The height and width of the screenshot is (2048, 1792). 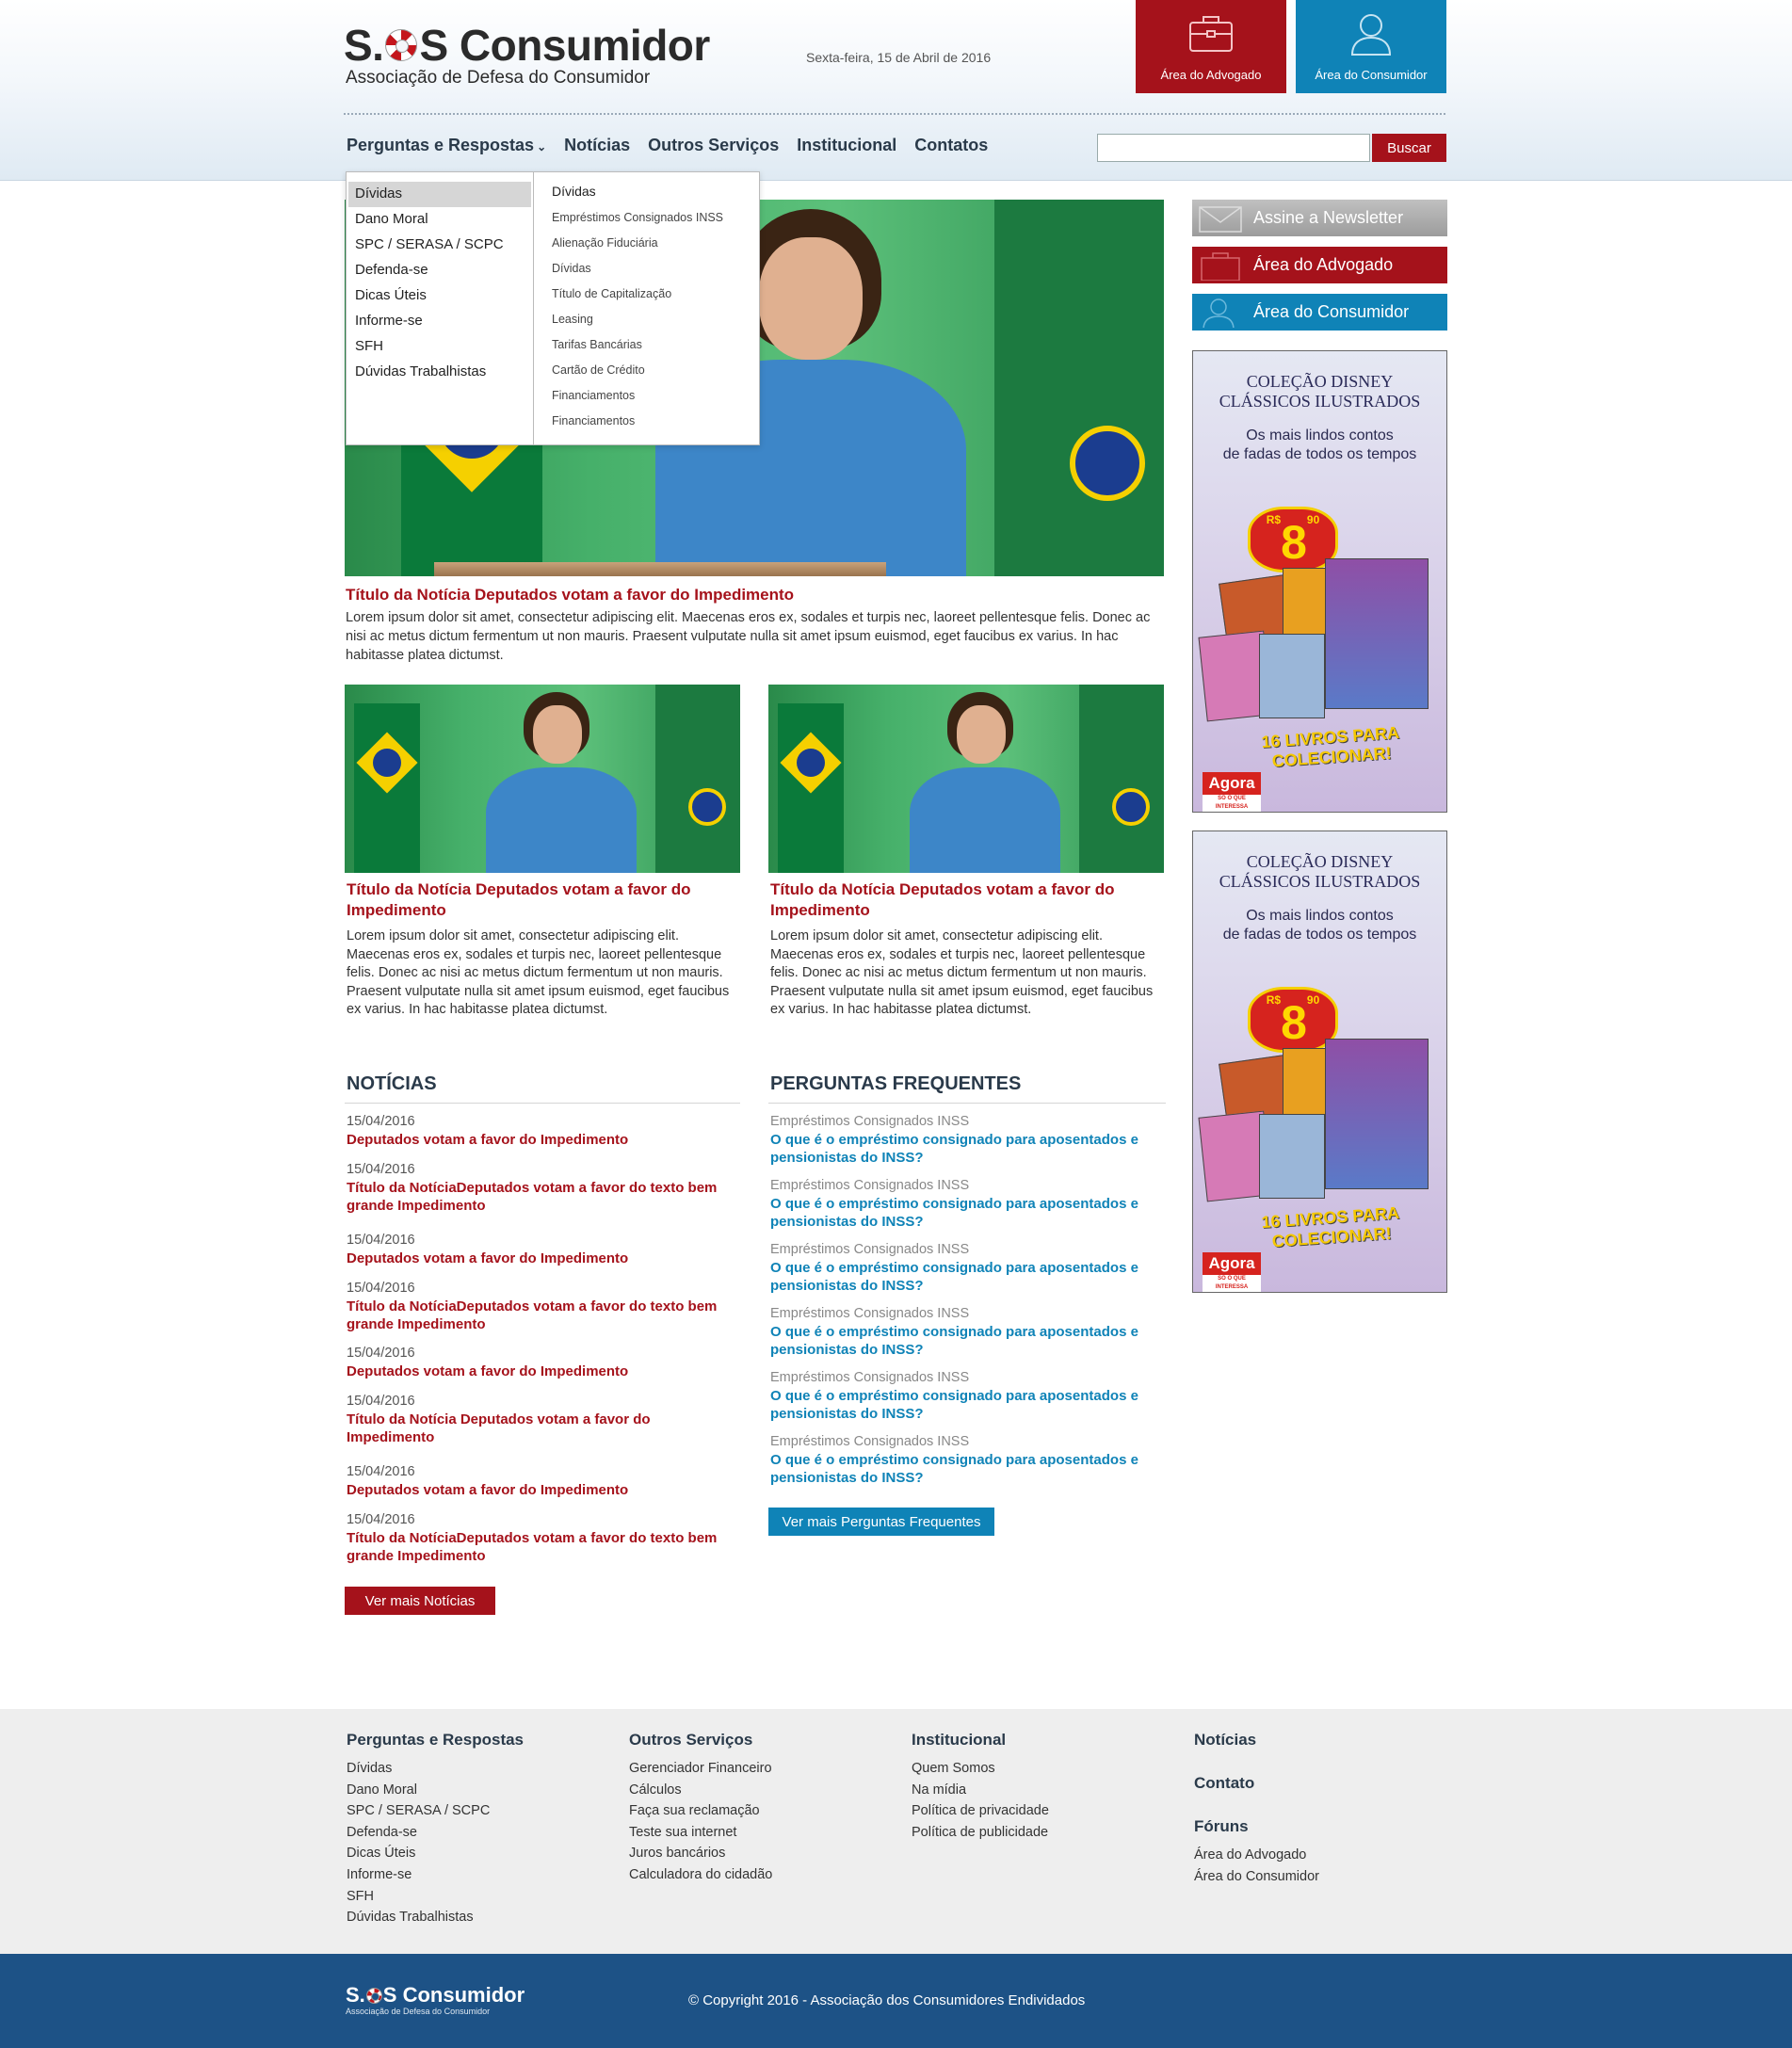 I want to click on dropdown-subitem: Empréstimos Consignados INSS, so click(x=655, y=221).